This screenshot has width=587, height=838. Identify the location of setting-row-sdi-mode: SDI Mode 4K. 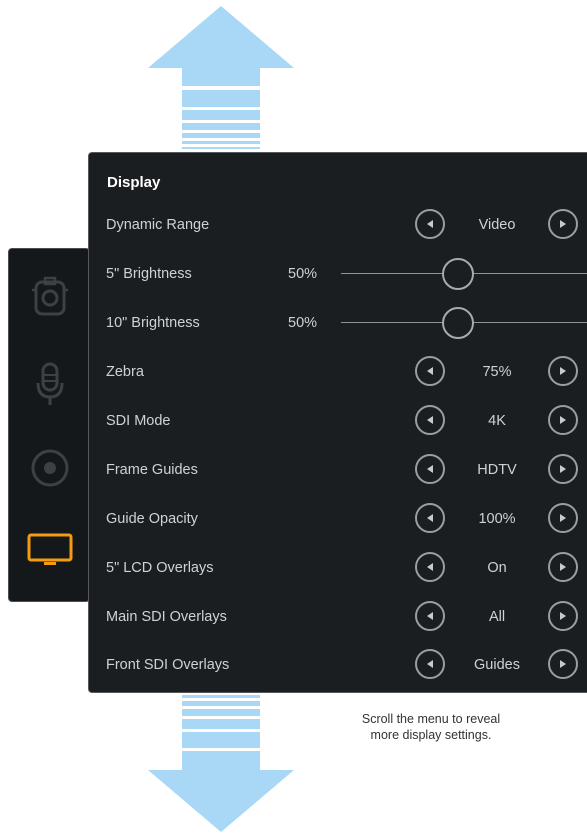
(338, 421).